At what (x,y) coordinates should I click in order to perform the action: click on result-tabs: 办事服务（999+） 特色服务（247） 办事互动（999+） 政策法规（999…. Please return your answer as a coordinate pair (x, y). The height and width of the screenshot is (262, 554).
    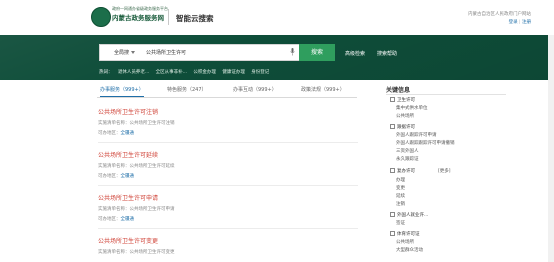
    Looking at the image, I should click on (227, 92).